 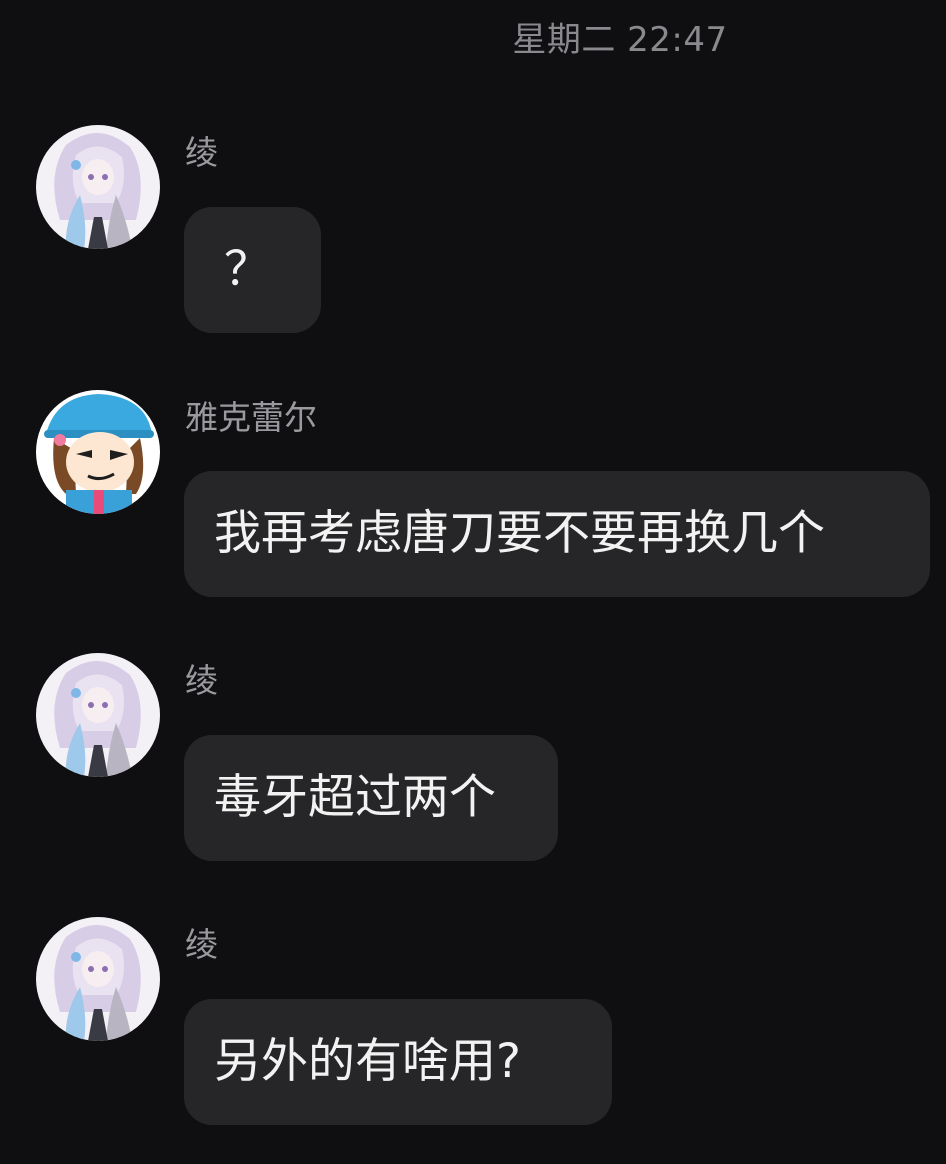 I want to click on sender-name: 雅克蕾尔, so click(x=251, y=417).